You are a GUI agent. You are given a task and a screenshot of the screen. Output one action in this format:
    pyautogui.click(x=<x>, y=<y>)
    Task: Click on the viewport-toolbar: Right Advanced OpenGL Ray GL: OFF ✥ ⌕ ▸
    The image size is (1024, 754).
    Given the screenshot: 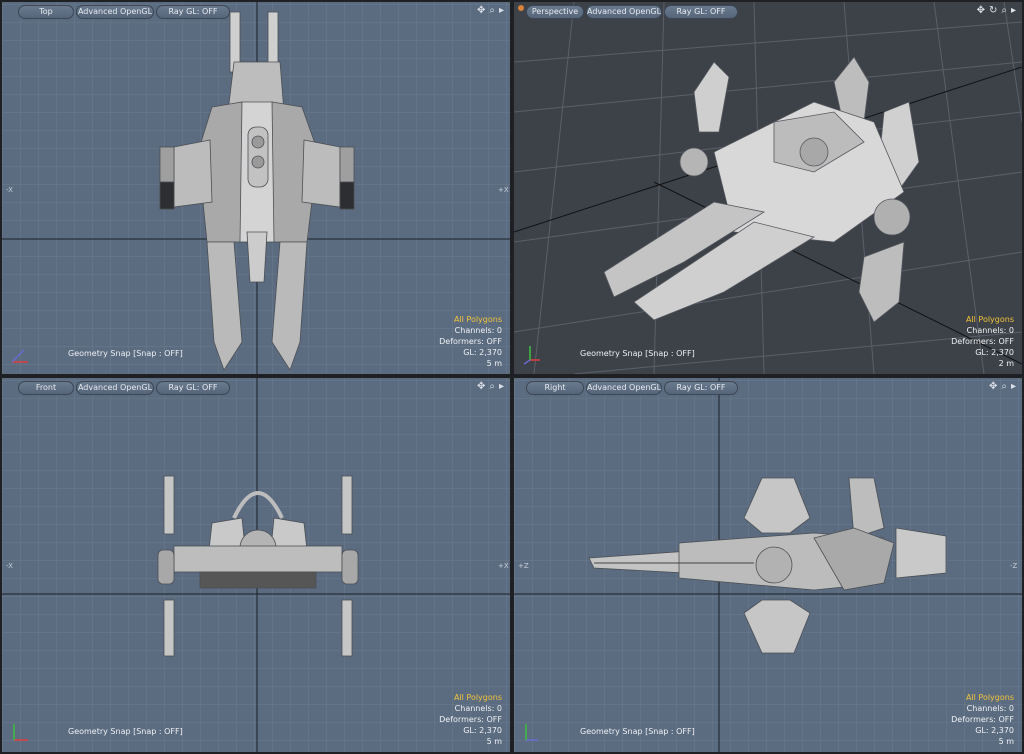 What is the action you would take?
    pyautogui.click(x=768, y=388)
    